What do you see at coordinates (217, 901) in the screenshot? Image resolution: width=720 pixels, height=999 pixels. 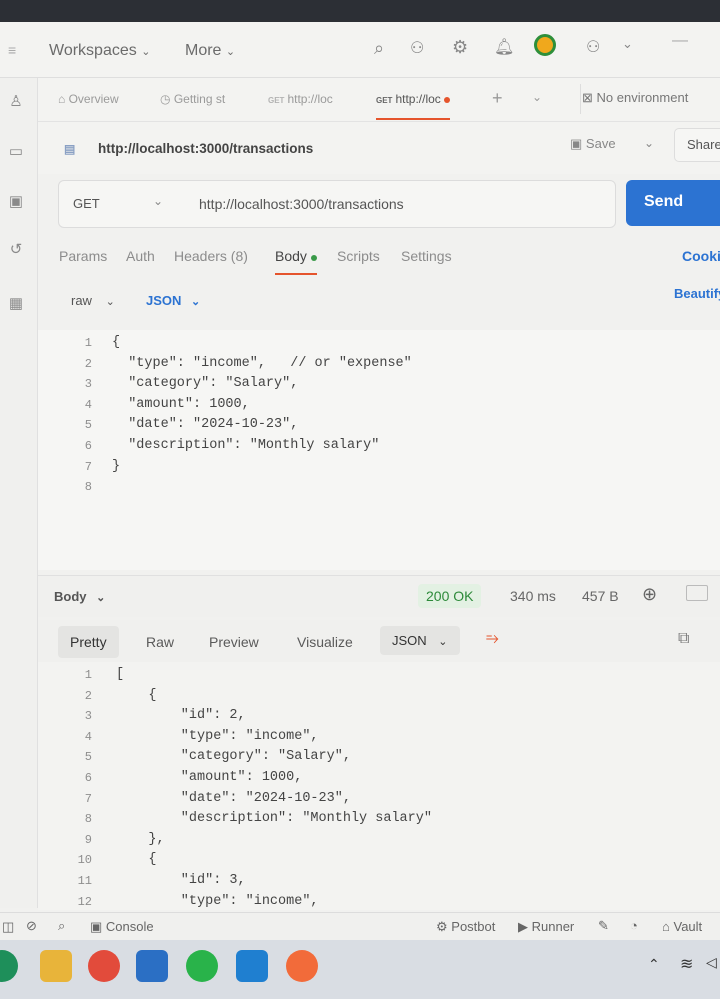 I see `code-line: "type": "income",` at bounding box center [217, 901].